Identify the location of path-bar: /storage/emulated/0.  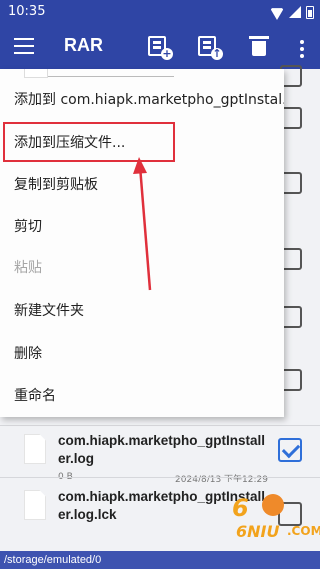
(160, 560).